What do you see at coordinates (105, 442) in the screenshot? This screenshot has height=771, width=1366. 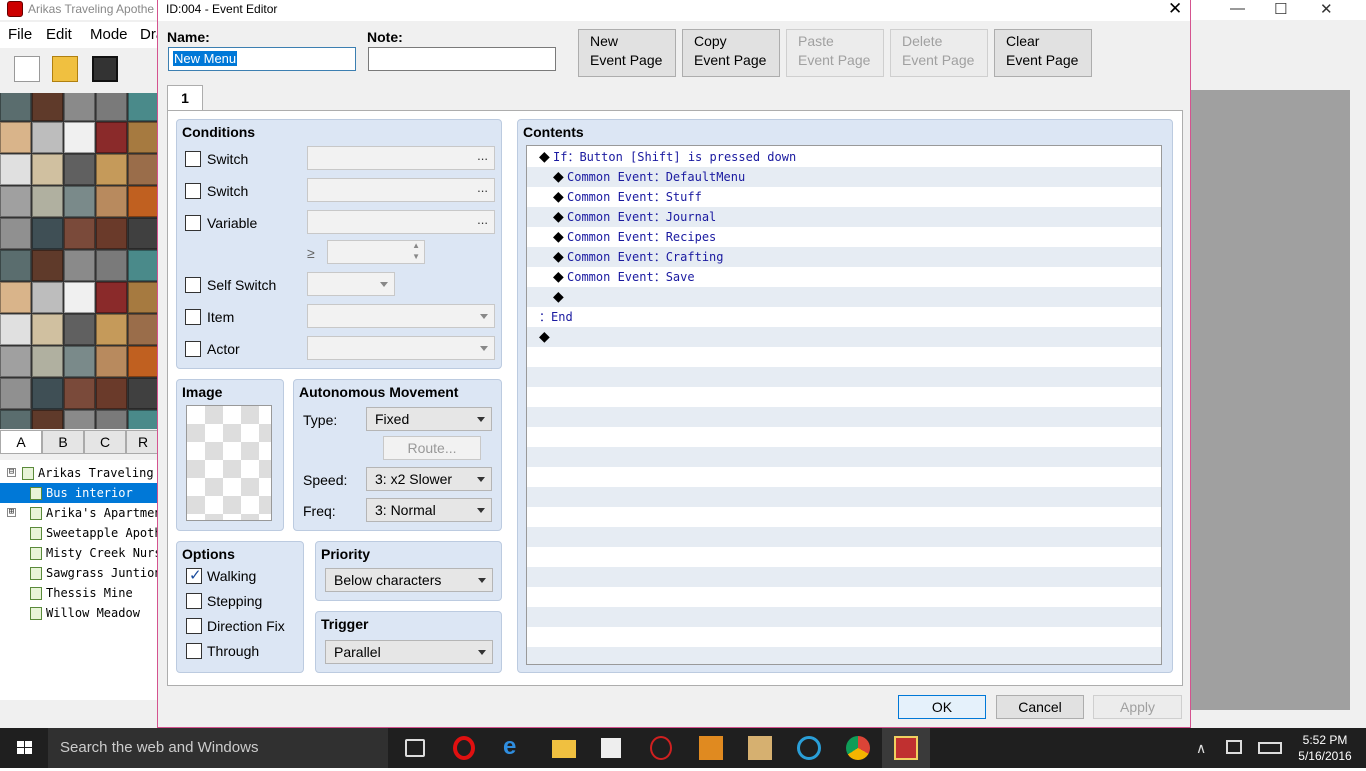 I see `tileset-tab-c: C` at bounding box center [105, 442].